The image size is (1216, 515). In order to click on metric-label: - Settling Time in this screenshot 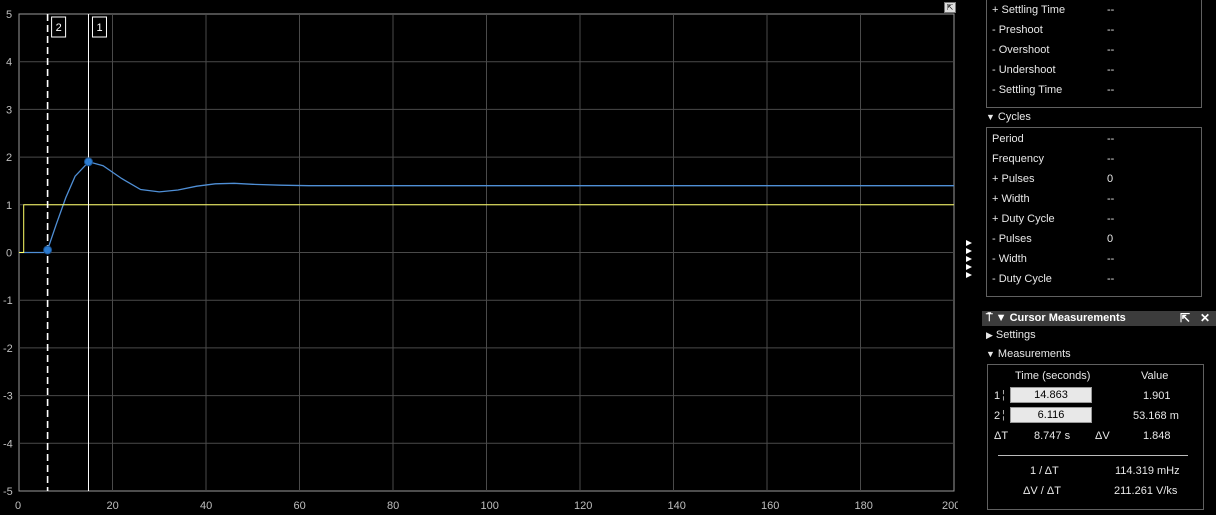, I will do `click(1027, 90)`.